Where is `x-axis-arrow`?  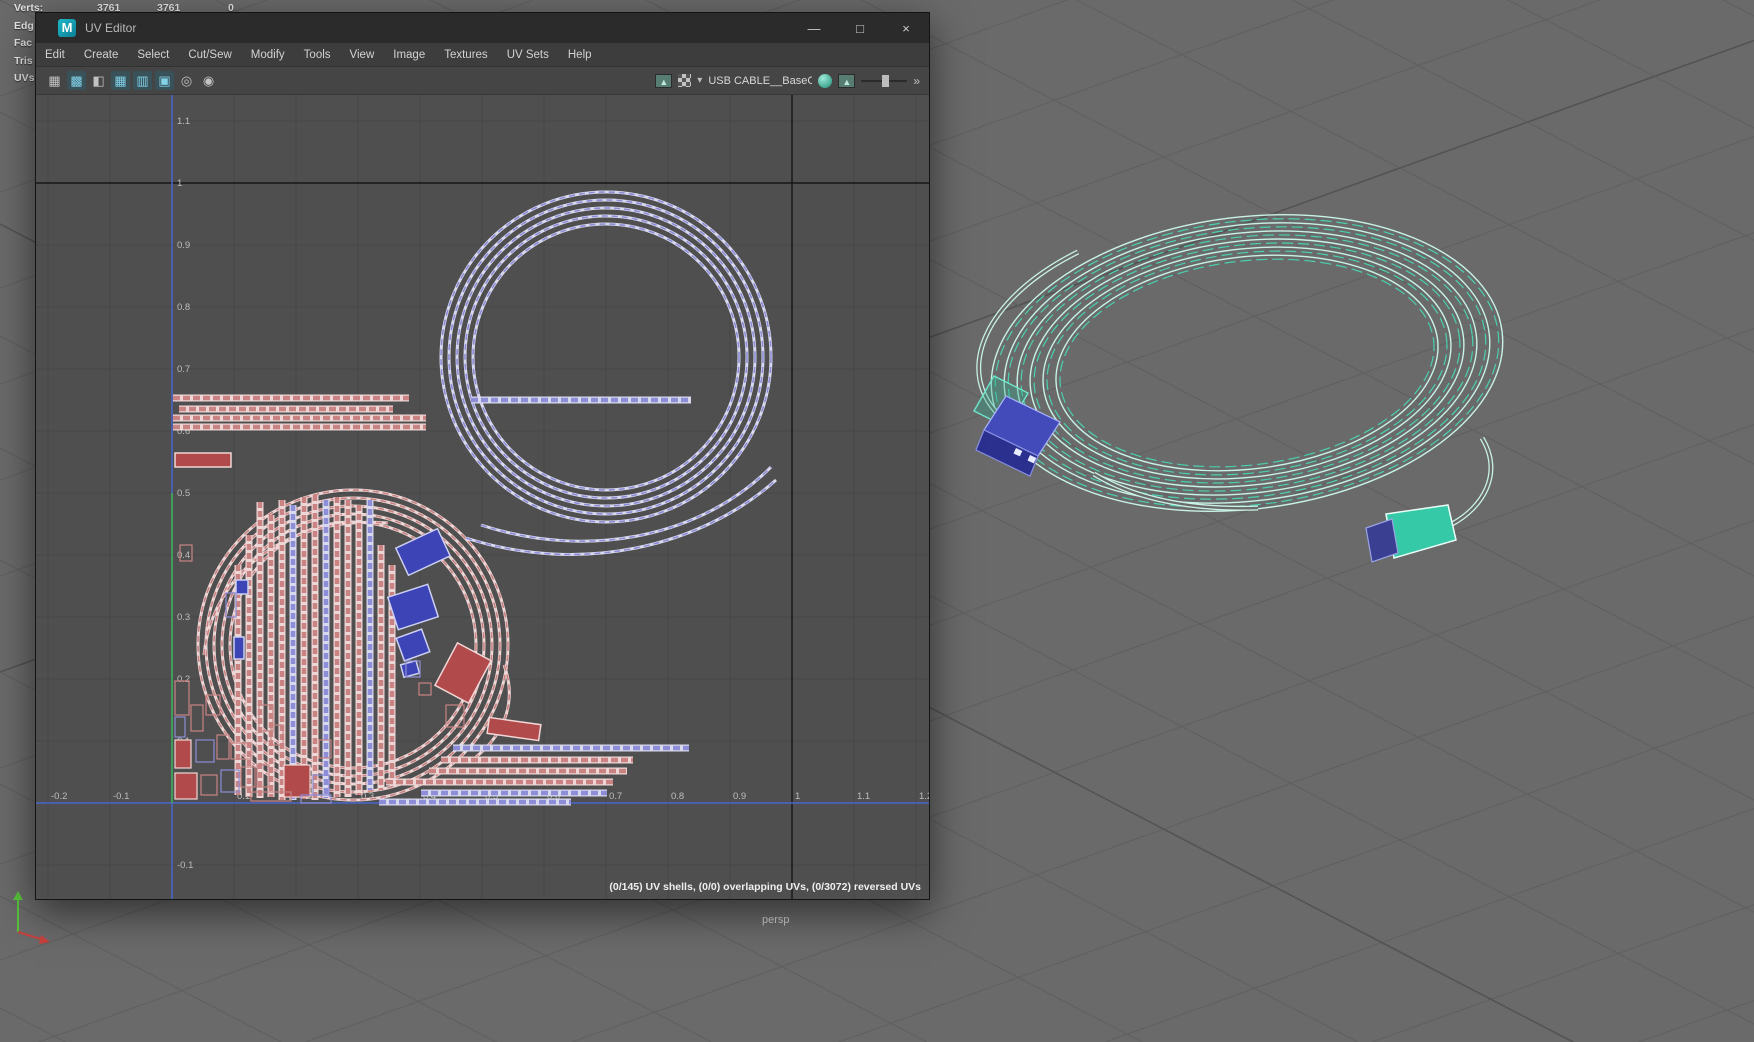
x-axis-arrow is located at coordinates (44, 939).